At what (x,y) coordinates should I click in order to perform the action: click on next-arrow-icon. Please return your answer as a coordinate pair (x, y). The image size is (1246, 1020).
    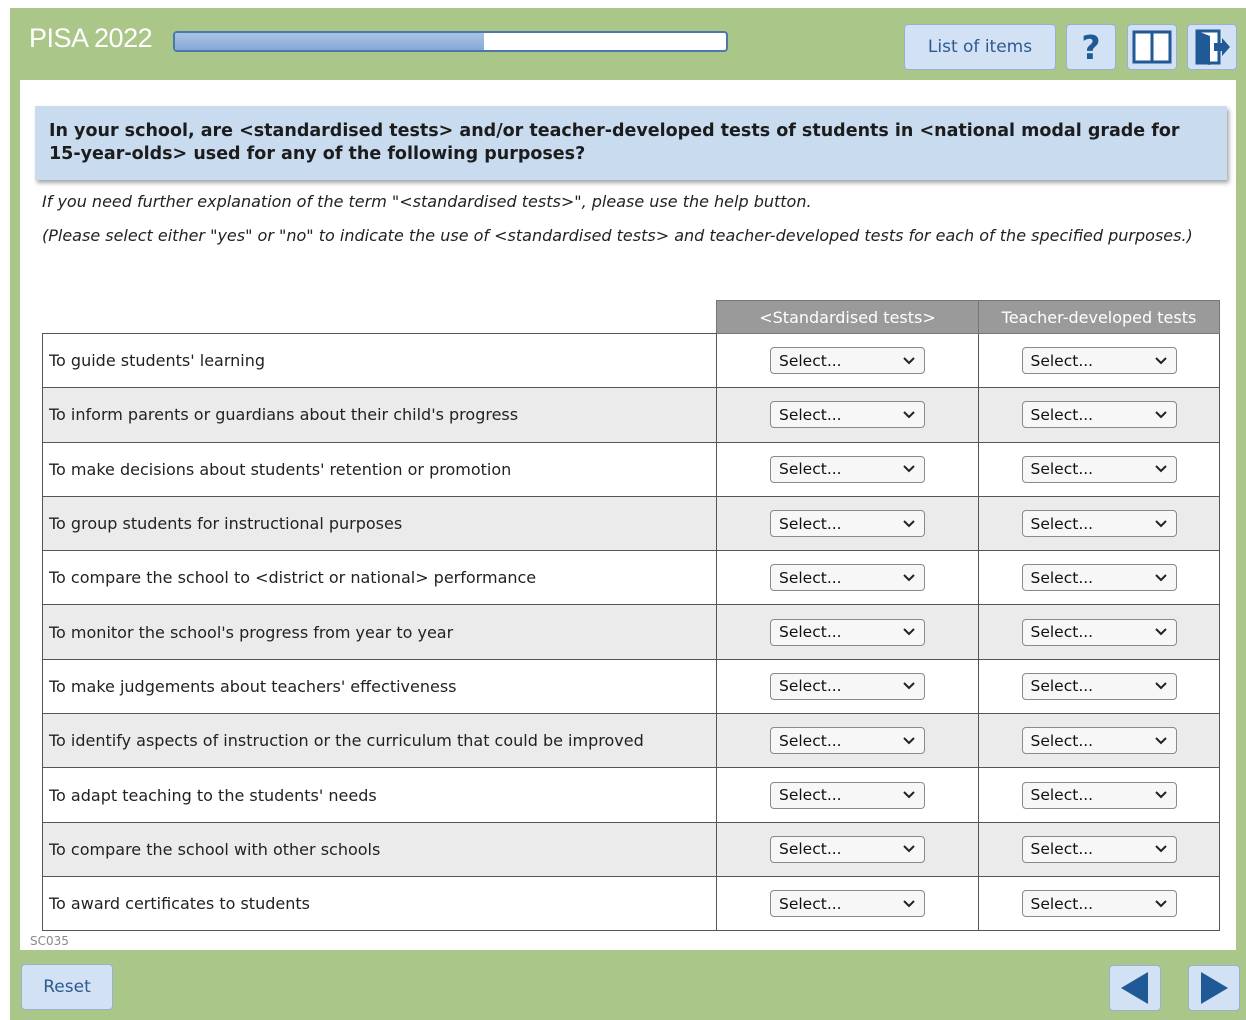
    Looking at the image, I should click on (1214, 988).